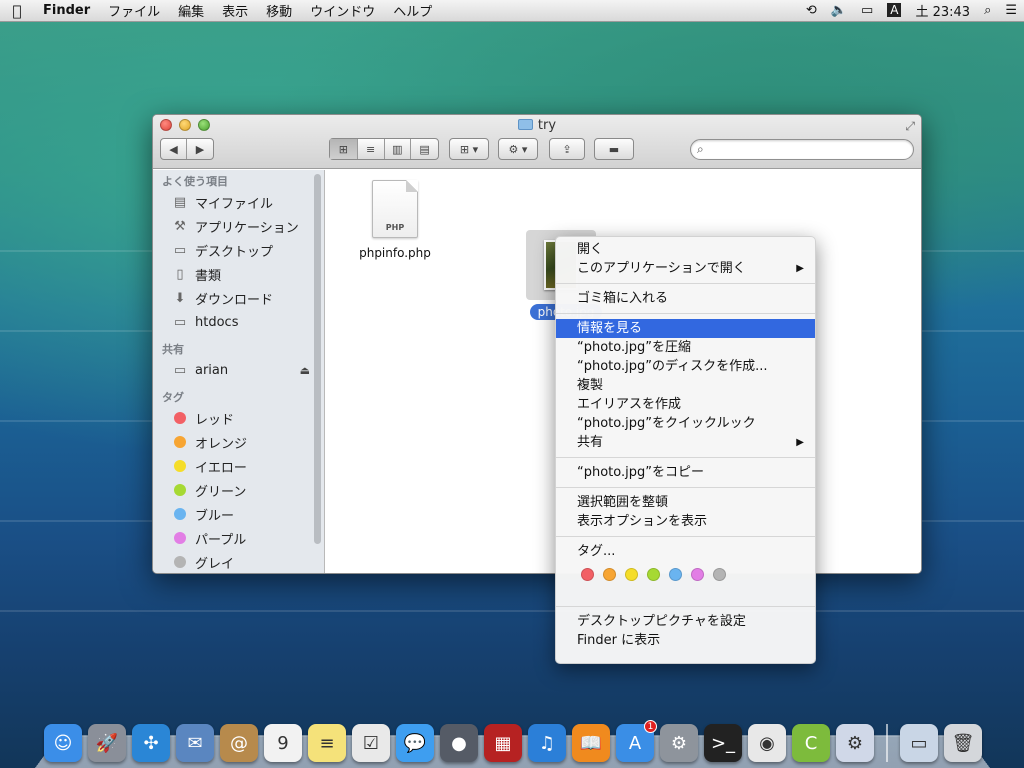 This screenshot has width=1024, height=768. I want to click on menu-move-to-trash: ゴミ箱に入れる, so click(685, 298).